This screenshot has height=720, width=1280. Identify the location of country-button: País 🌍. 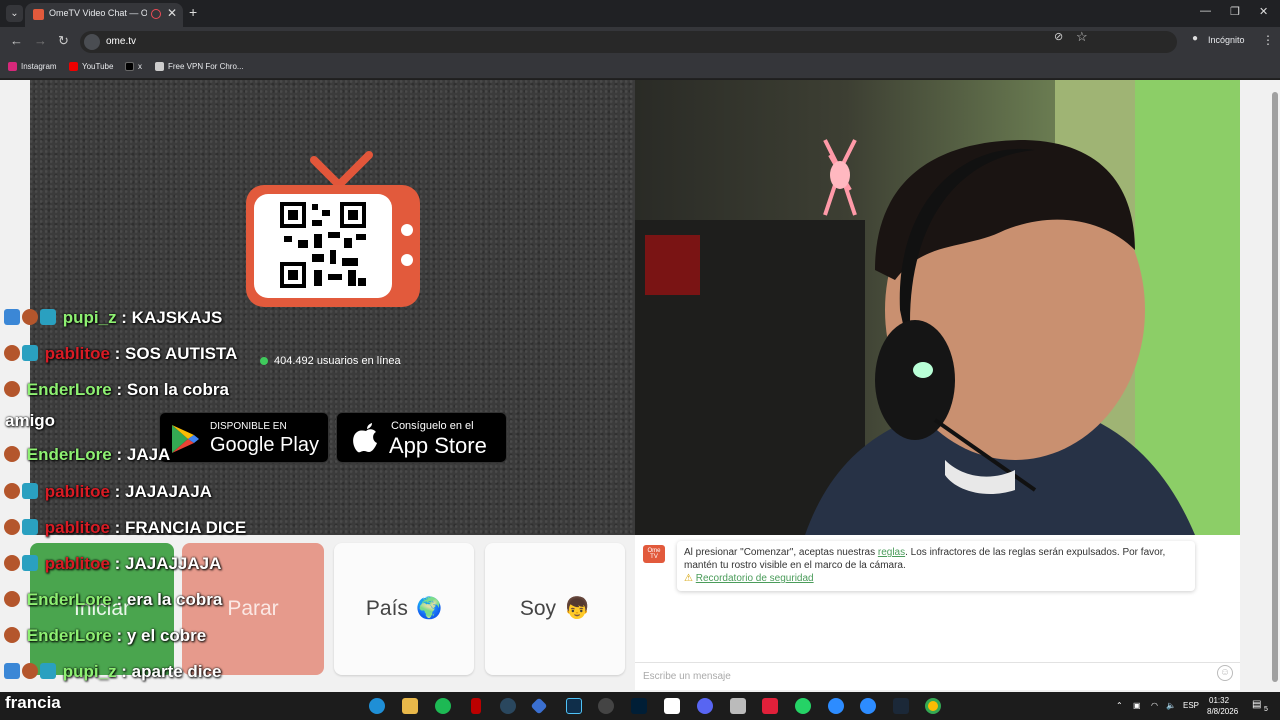
(404, 609).